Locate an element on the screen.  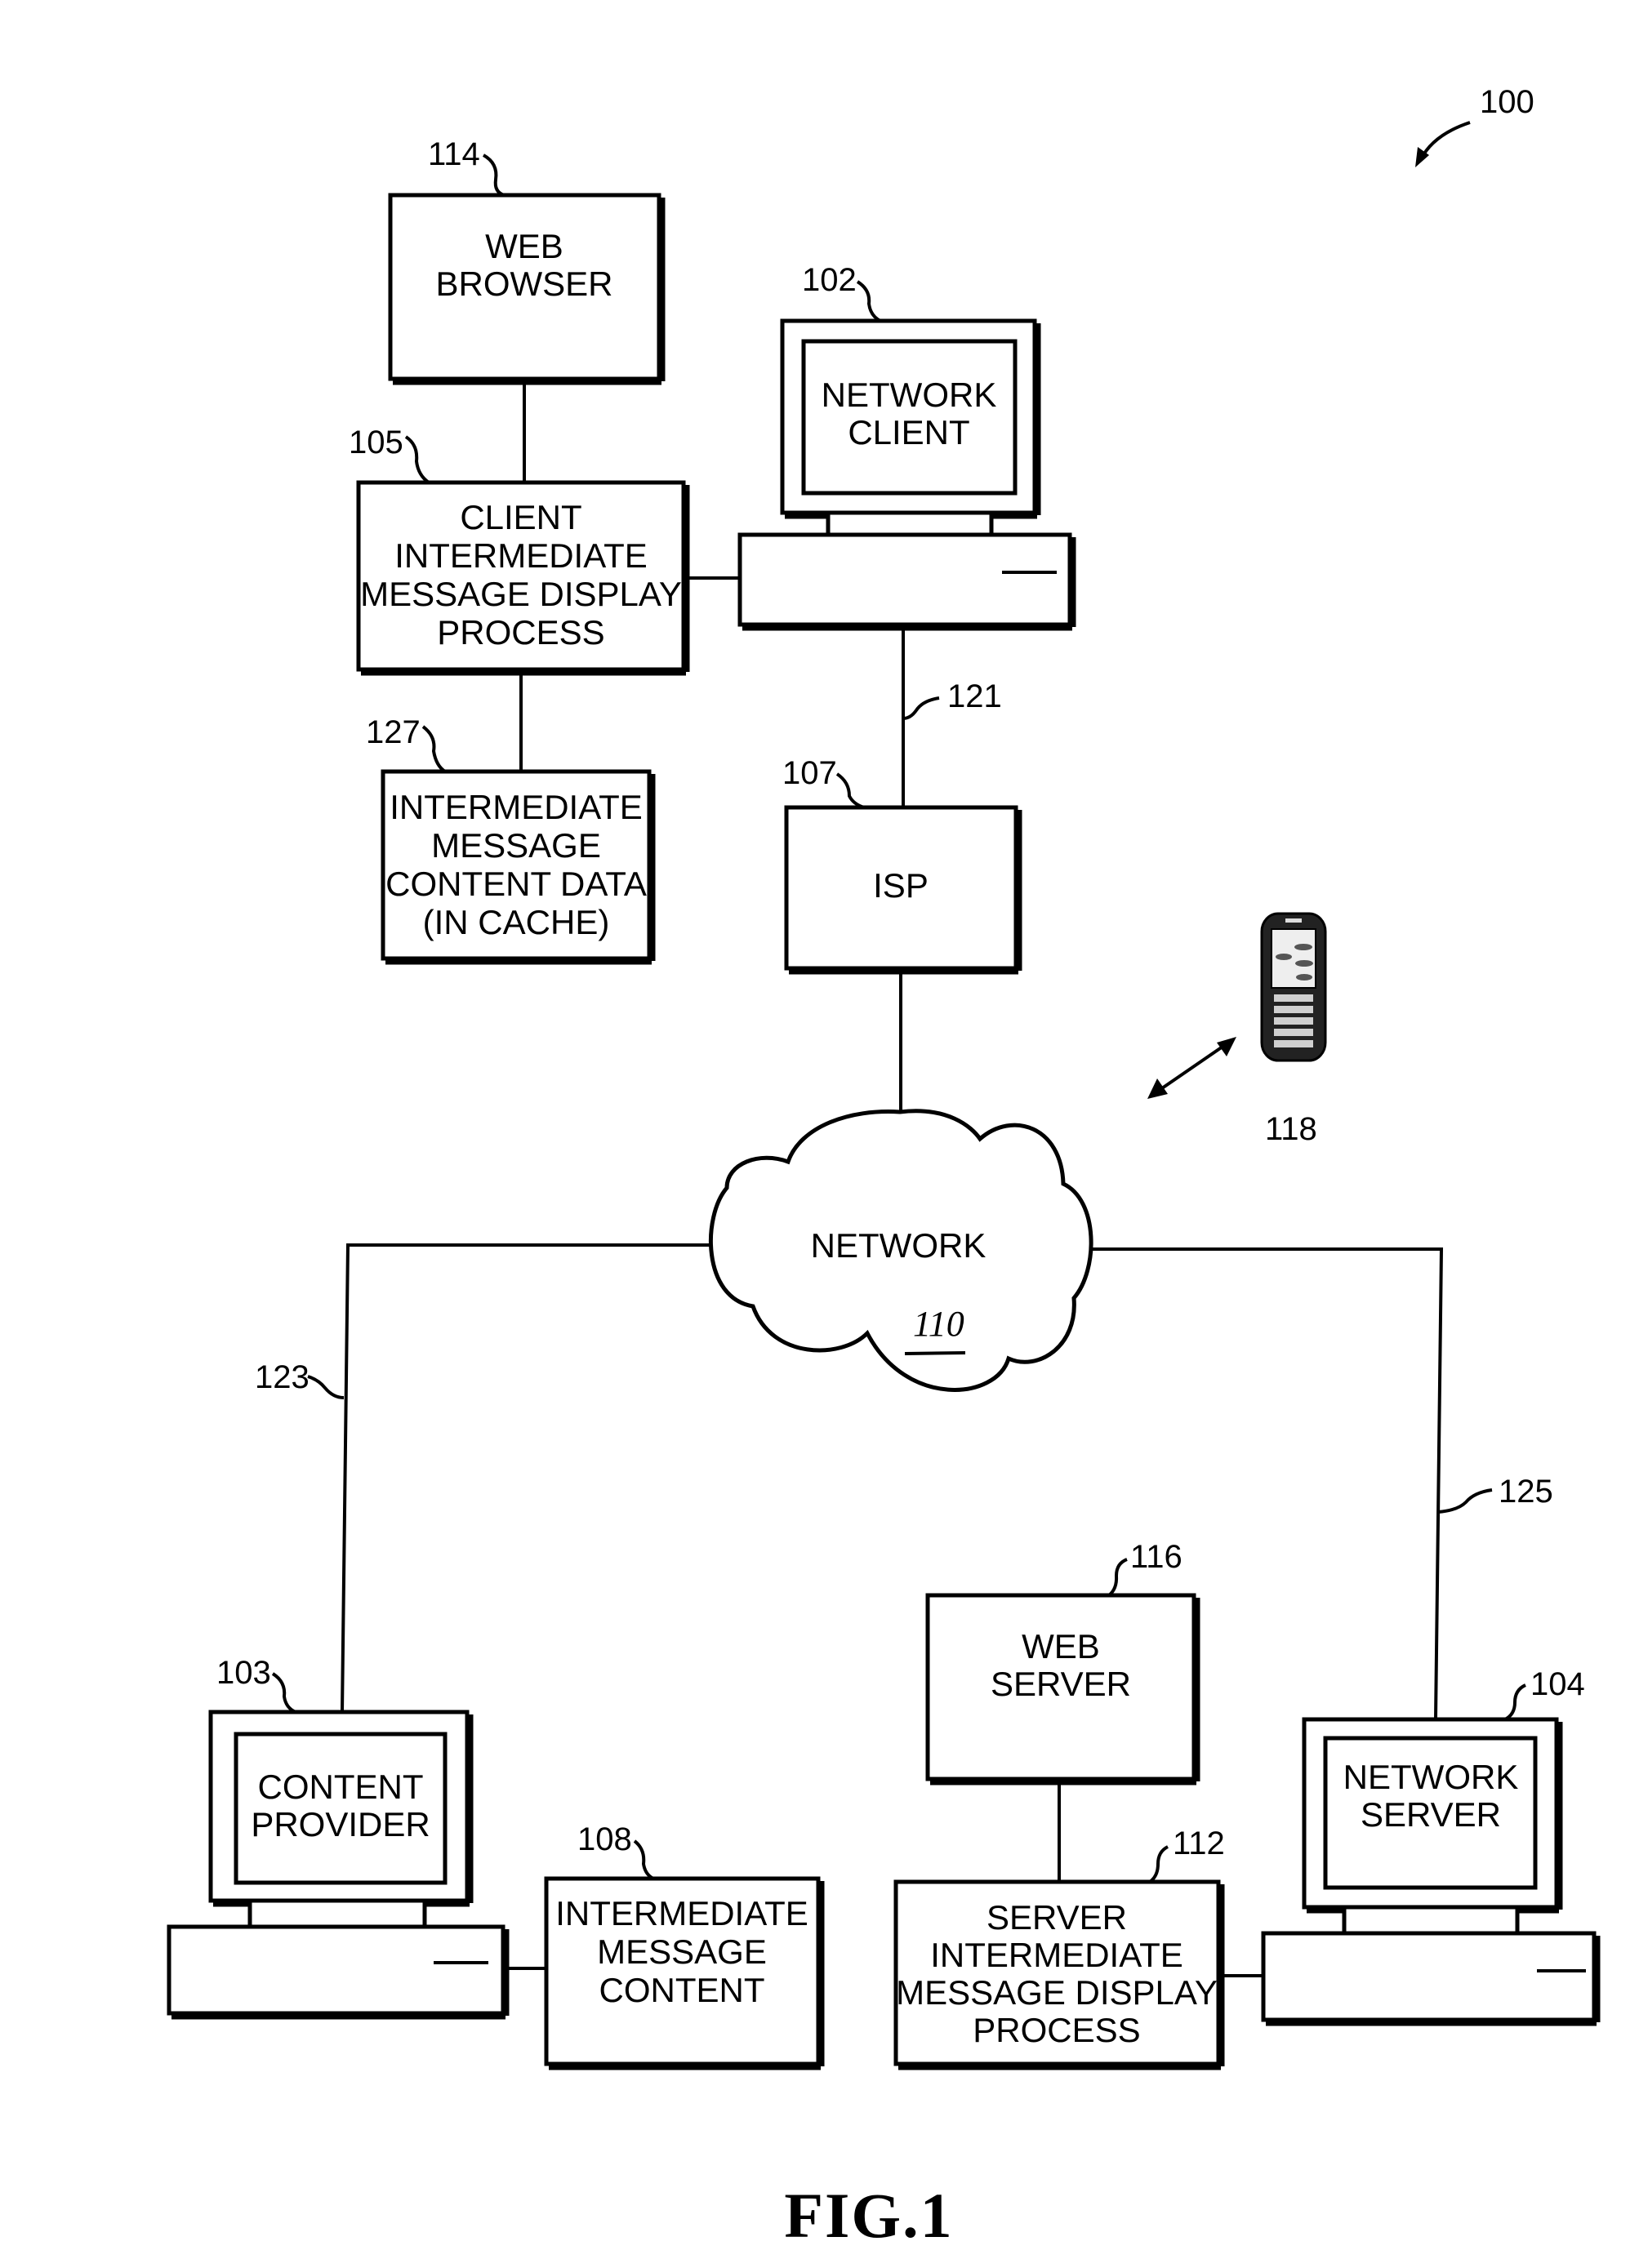
content-provider-stand is located at coordinates (337, 1913).